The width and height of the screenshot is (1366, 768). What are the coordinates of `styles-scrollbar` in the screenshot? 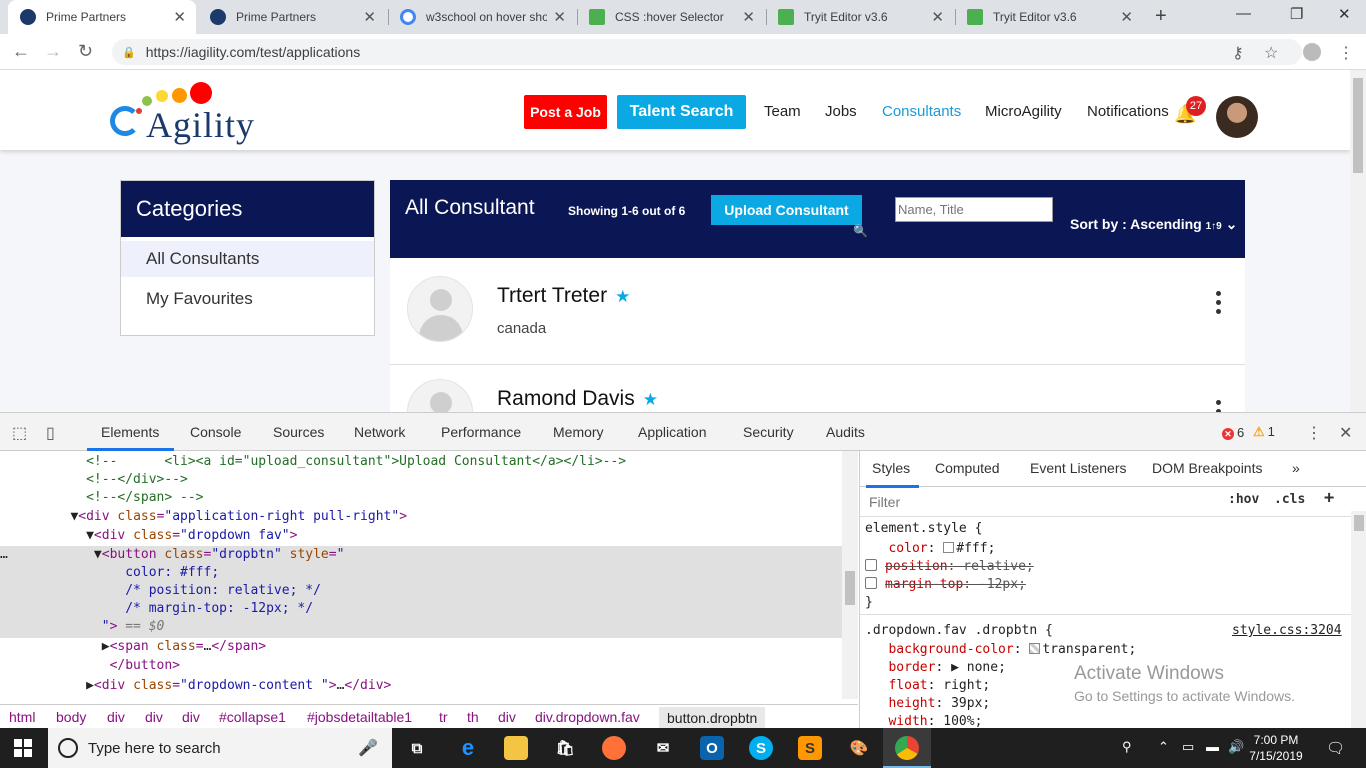 It's located at (1358, 620).